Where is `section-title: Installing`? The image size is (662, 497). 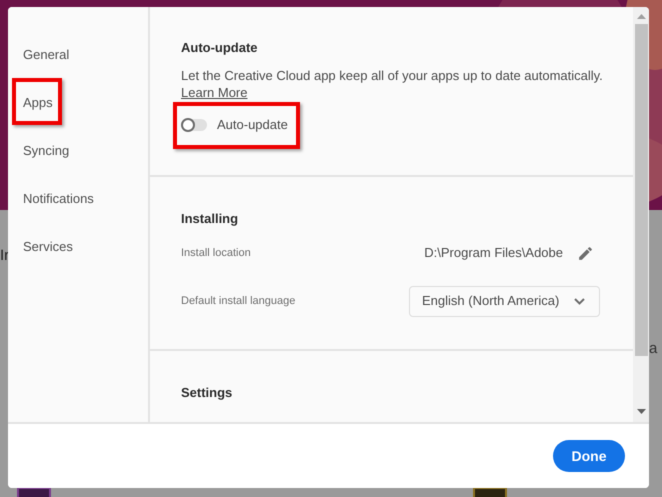 section-title: Installing is located at coordinates (210, 219).